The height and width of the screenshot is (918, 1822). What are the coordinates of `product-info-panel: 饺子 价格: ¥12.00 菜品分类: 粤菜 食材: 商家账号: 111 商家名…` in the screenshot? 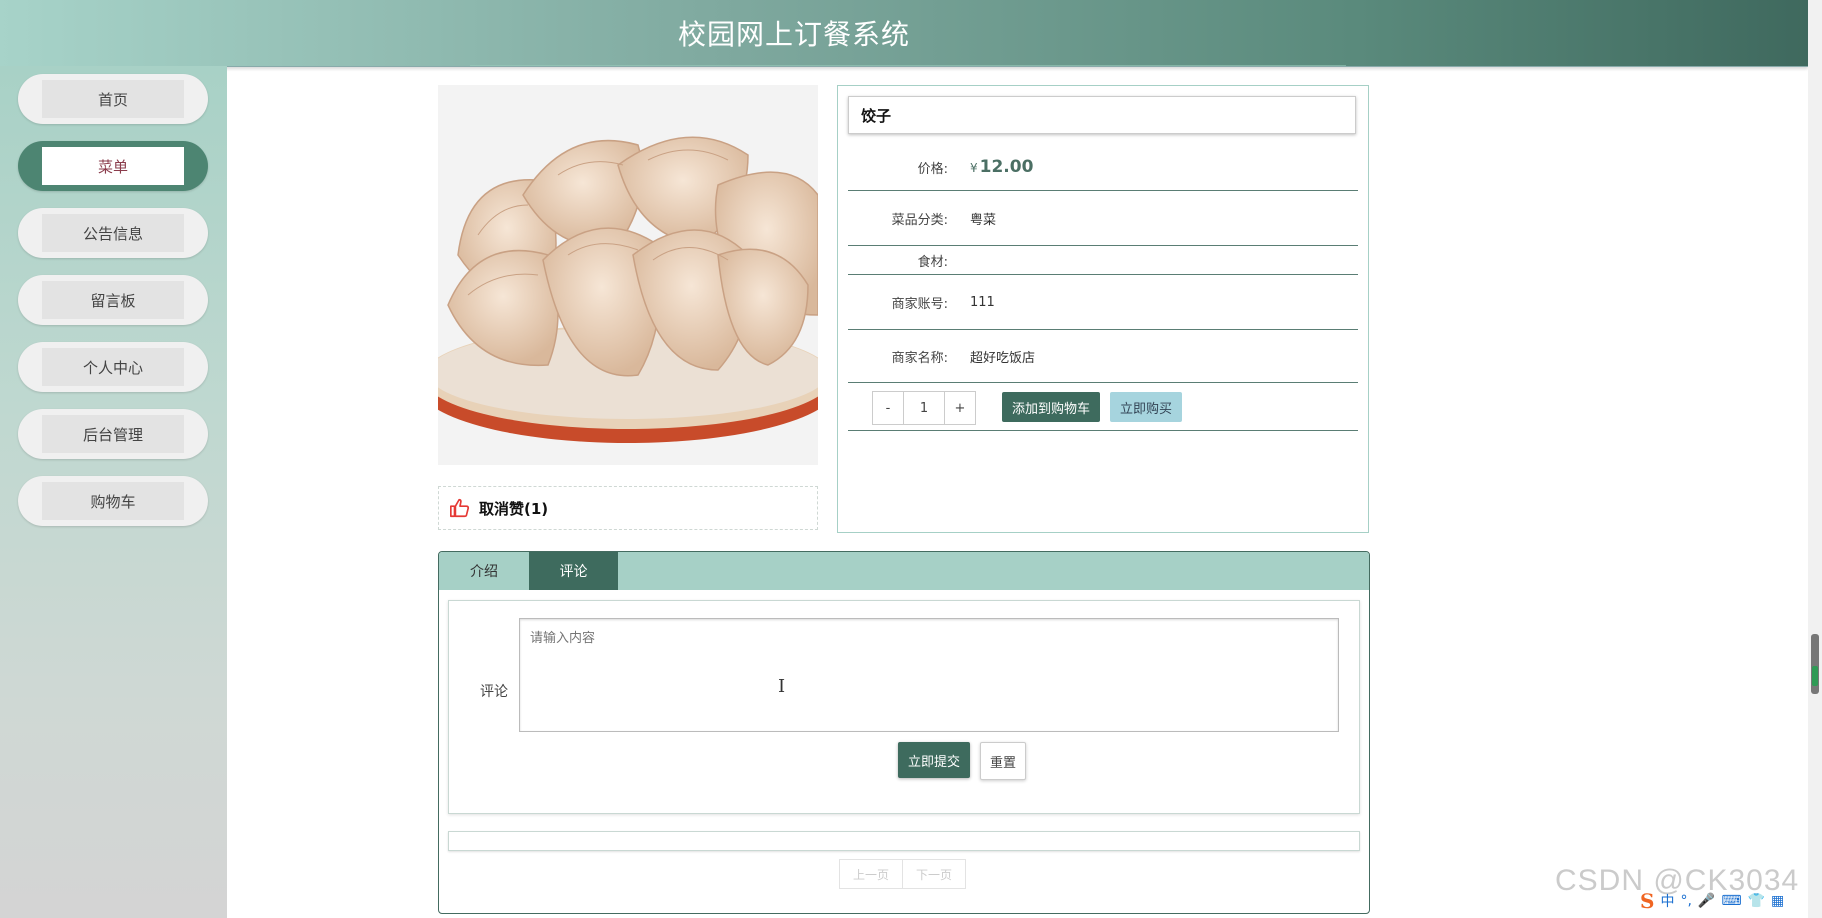 It's located at (1103, 309).